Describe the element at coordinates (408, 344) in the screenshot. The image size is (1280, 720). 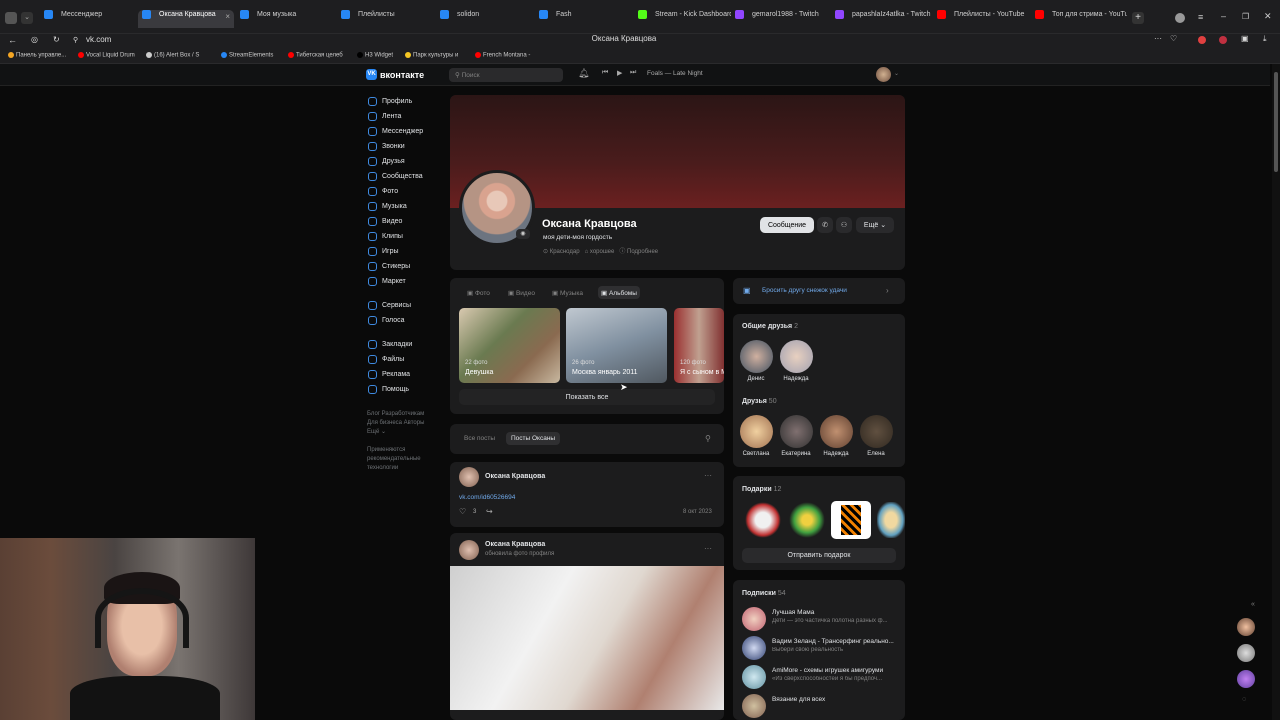
I see `sidebar-item: Закладки` at that location.